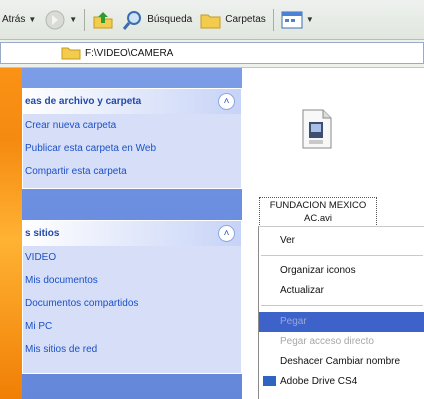 The height and width of the screenshot is (399, 424). I want to click on task-new-folder: Crear nueva carpeta, so click(132, 125).